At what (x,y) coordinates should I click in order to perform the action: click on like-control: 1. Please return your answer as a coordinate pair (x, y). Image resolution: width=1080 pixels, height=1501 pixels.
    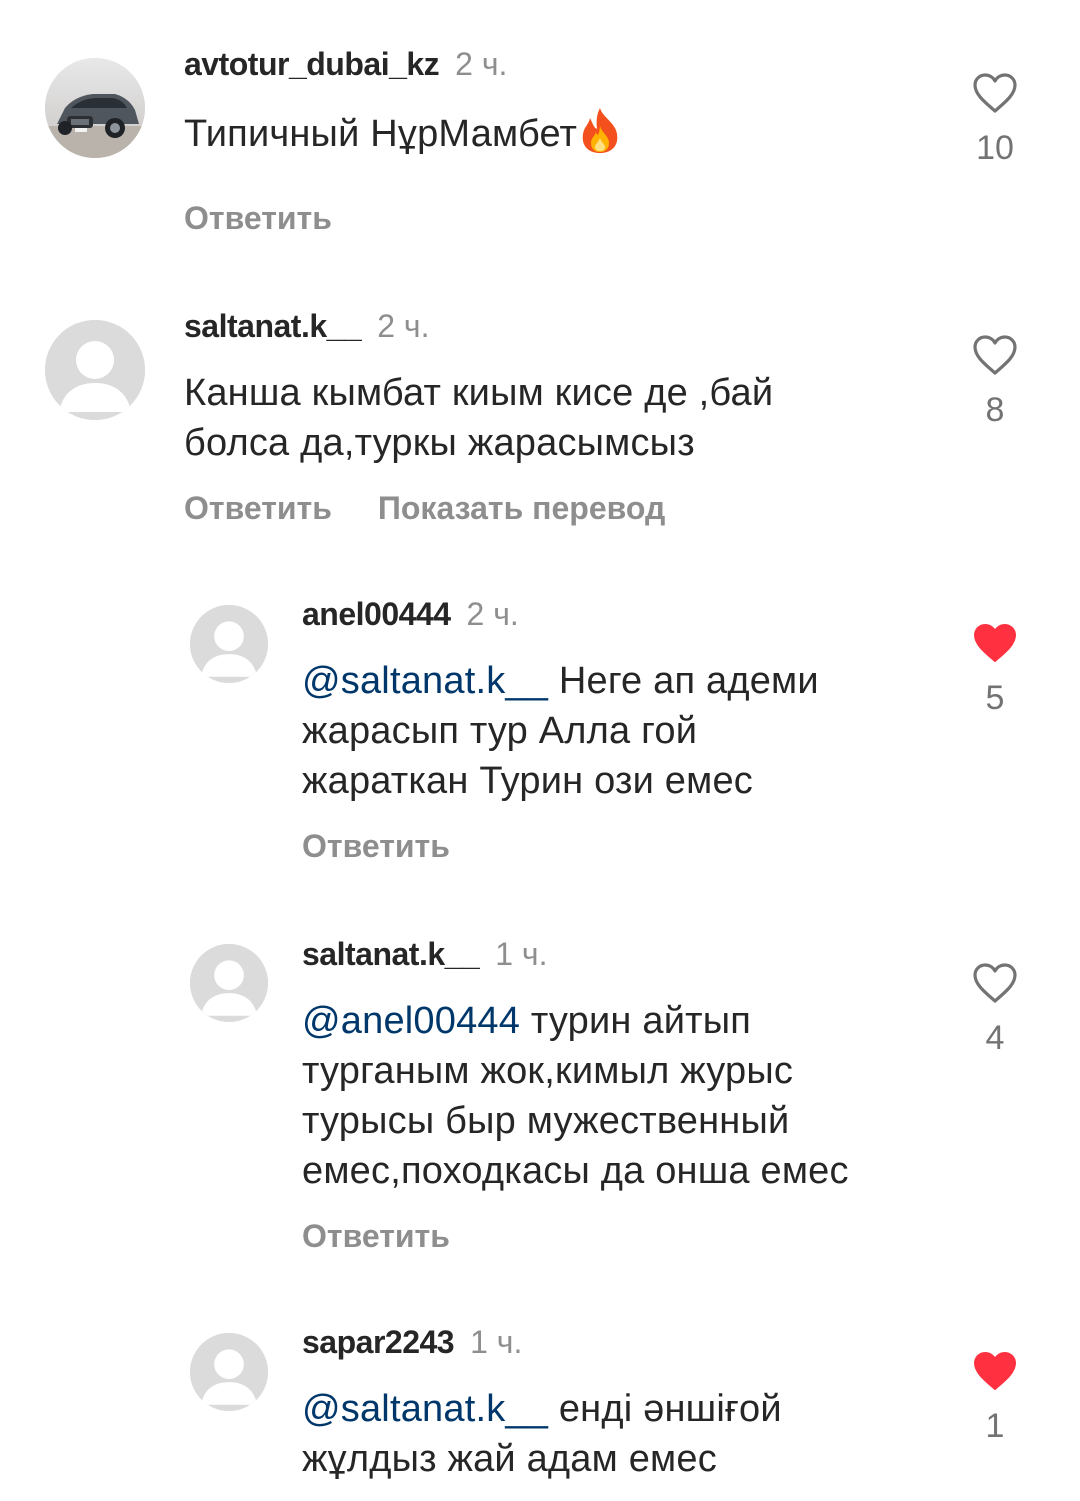
    Looking at the image, I should click on (995, 1398).